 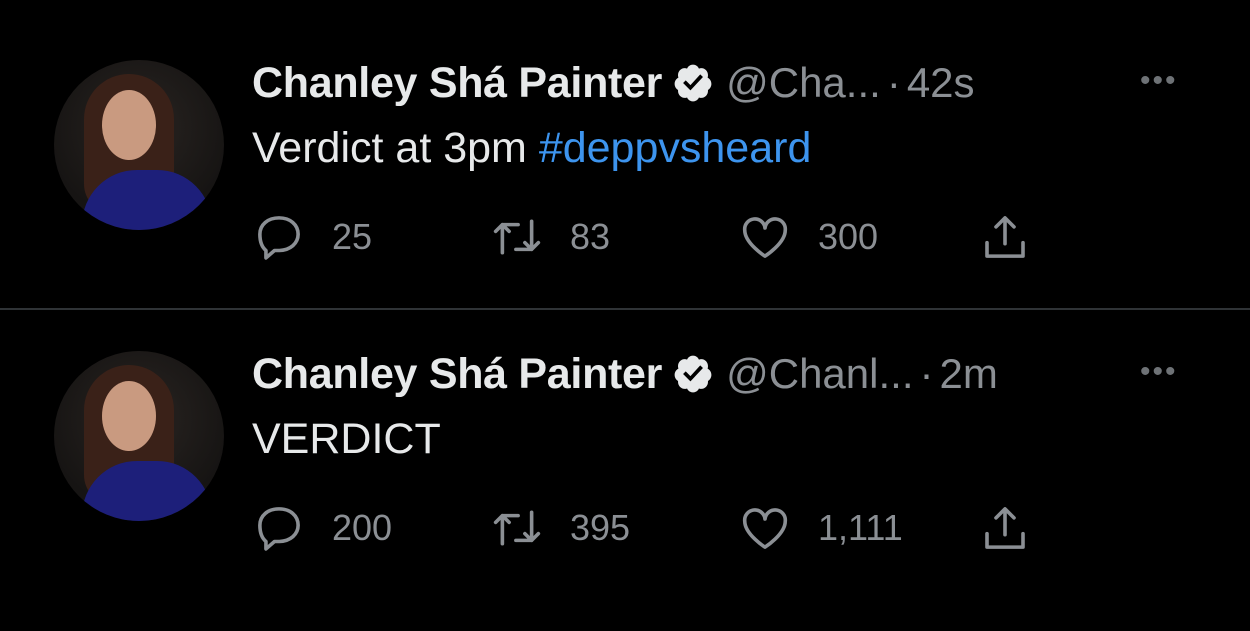 I want to click on tweet-actions: 200 395 1,111, so click(x=652, y=528).